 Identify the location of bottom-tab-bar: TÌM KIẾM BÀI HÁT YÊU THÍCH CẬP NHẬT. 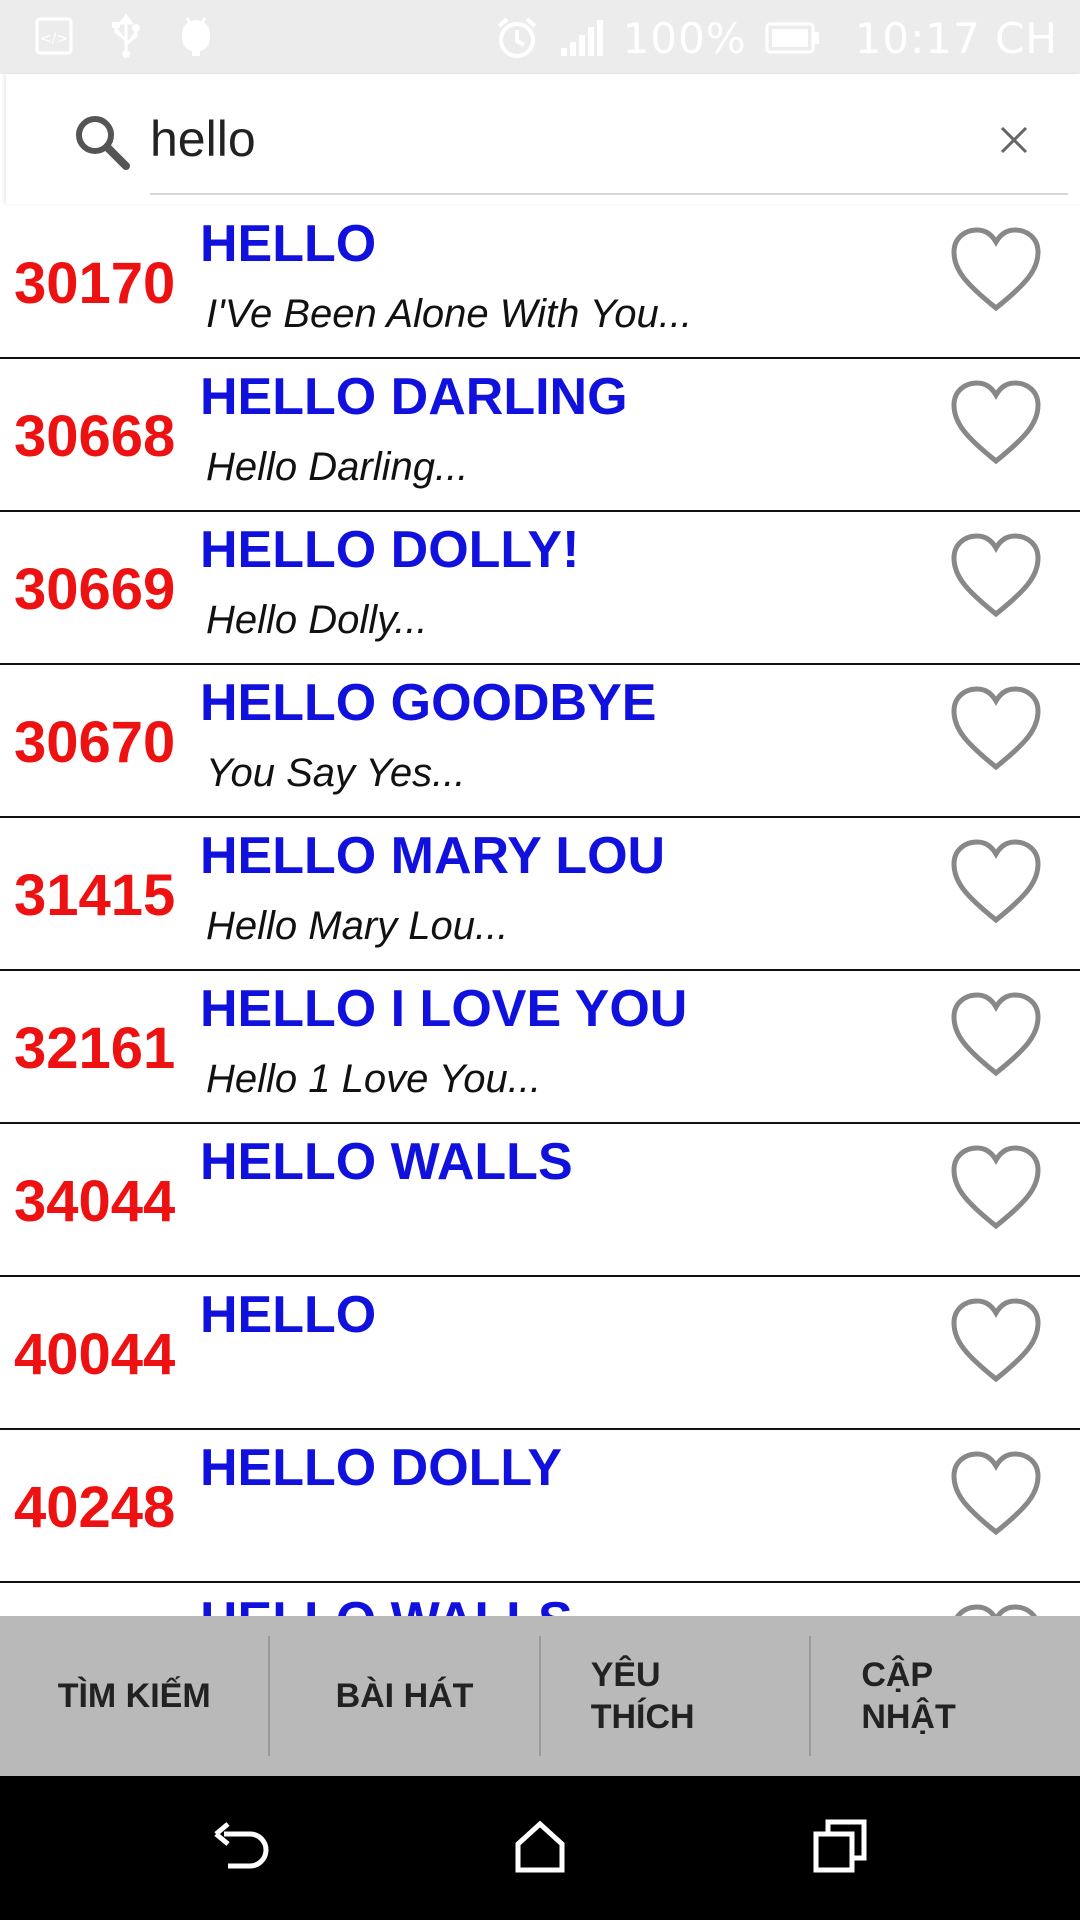
(540, 1696).